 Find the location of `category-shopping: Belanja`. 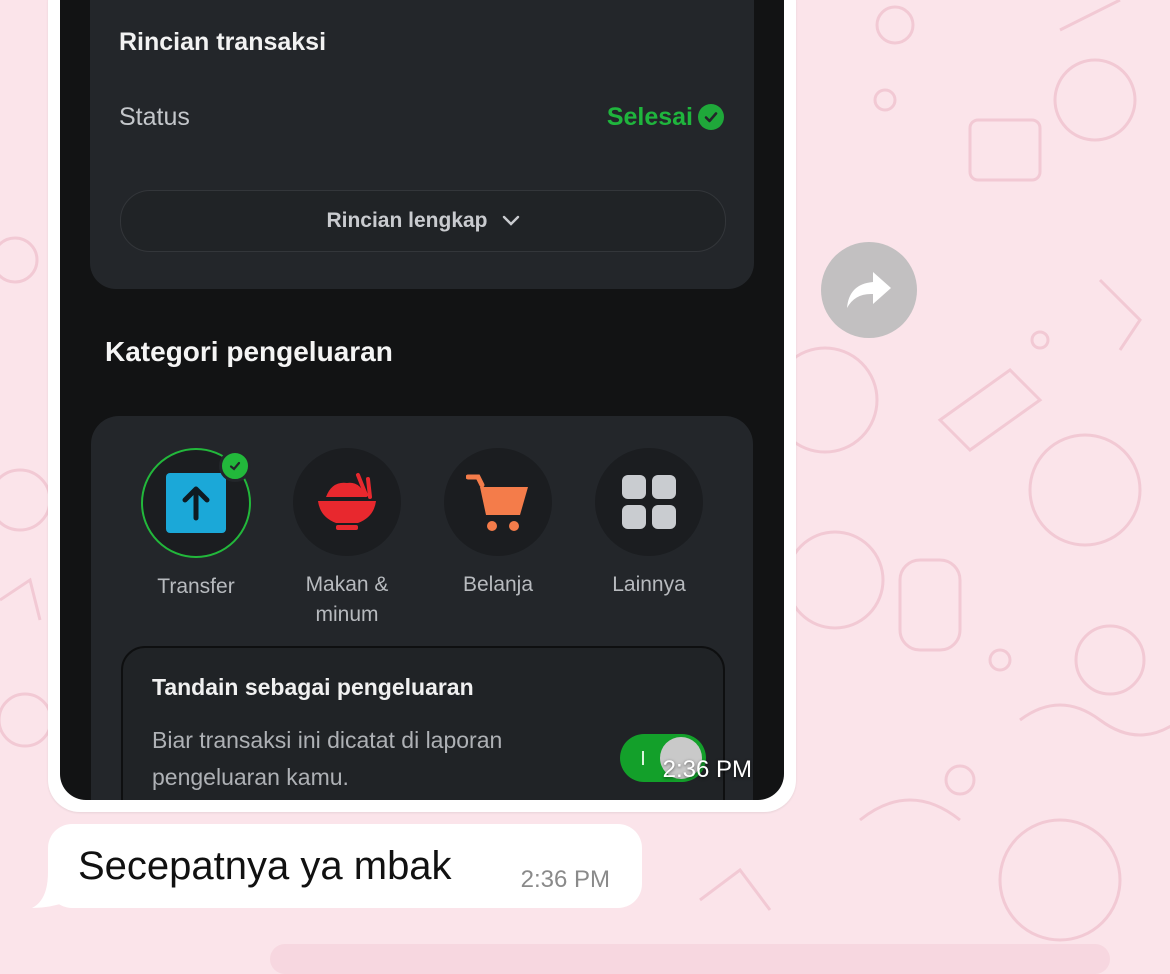

category-shopping: Belanja is located at coordinates (498, 524).